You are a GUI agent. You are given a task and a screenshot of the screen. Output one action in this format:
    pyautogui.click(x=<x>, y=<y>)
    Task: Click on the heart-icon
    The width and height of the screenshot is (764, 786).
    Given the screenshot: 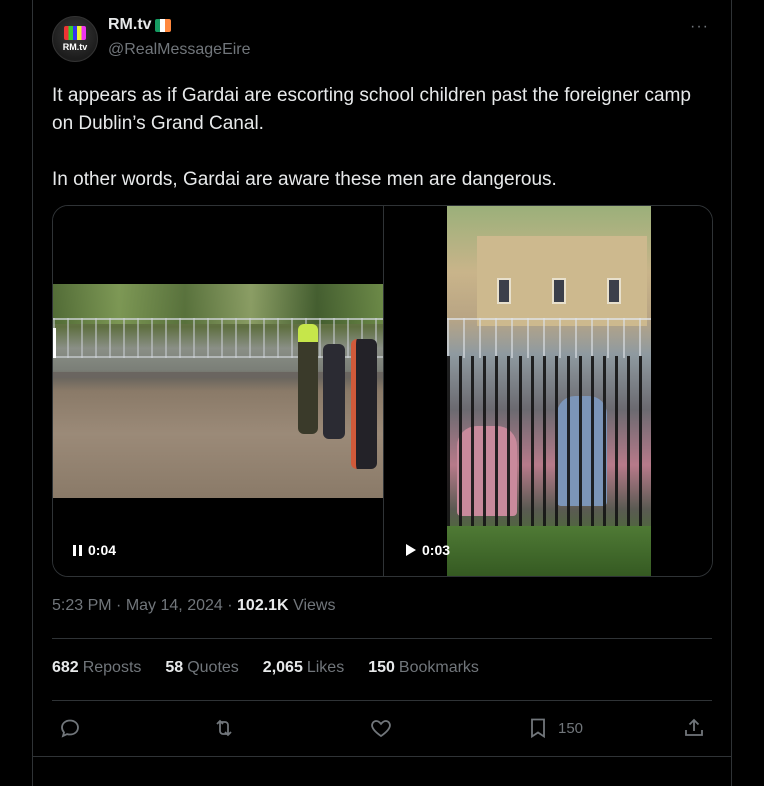 What is the action you would take?
    pyautogui.click(x=381, y=729)
    